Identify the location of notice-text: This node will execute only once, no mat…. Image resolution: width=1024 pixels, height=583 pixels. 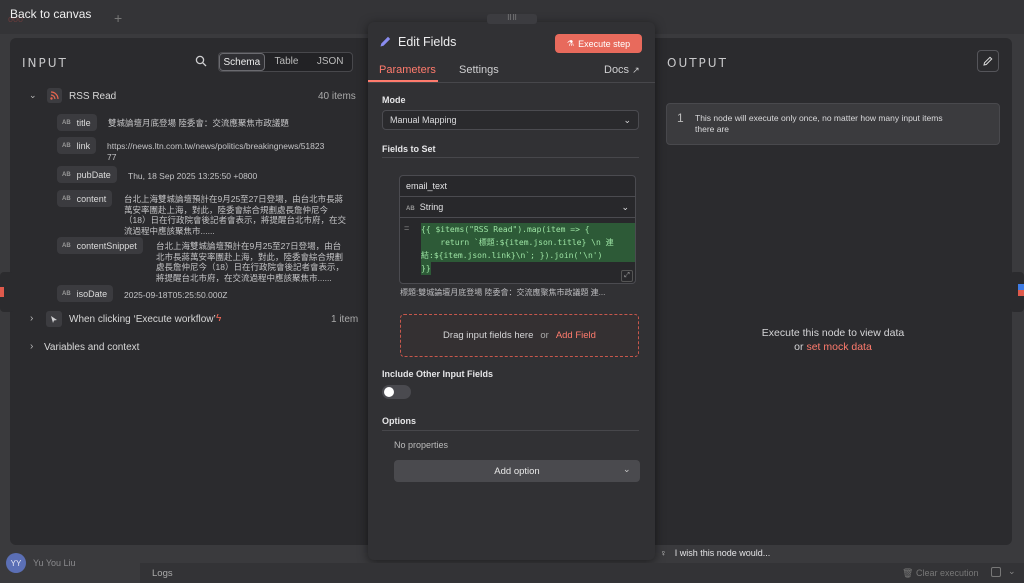
(819, 123).